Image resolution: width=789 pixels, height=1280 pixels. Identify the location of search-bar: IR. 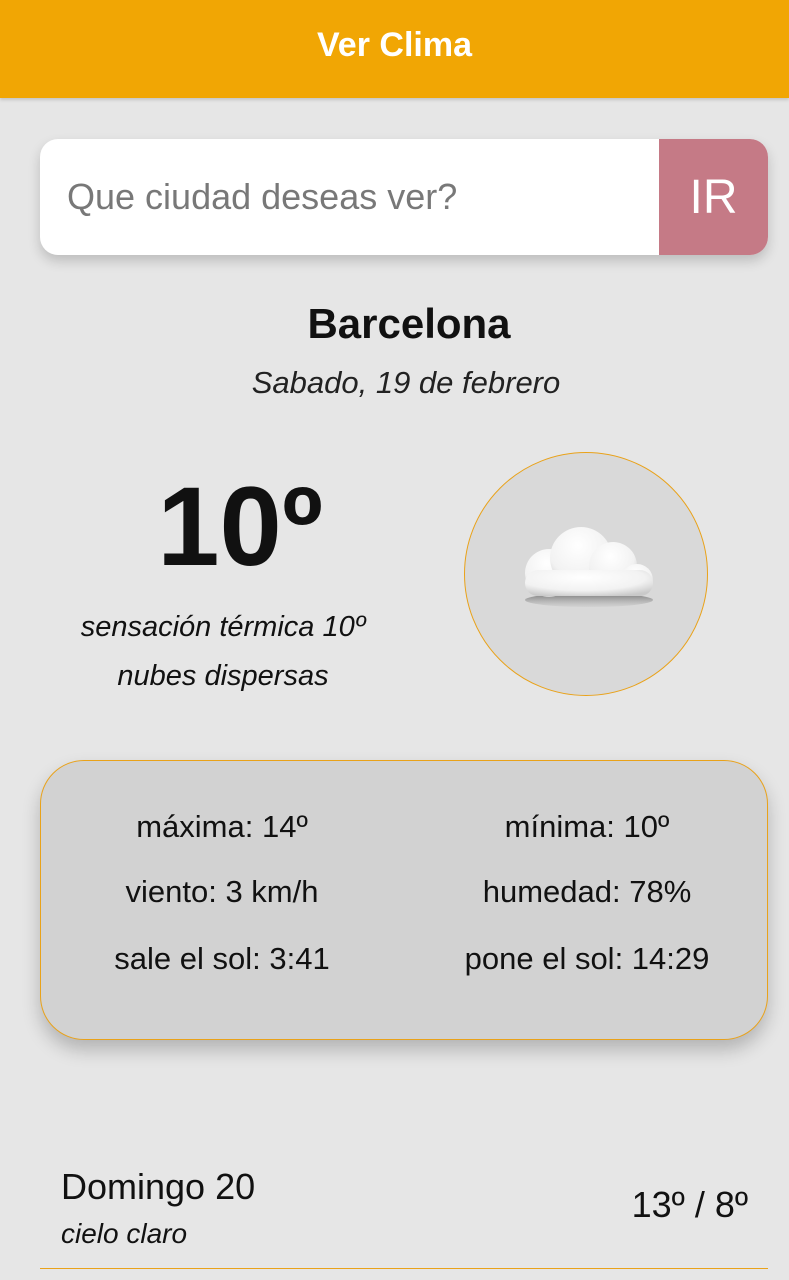
(404, 197).